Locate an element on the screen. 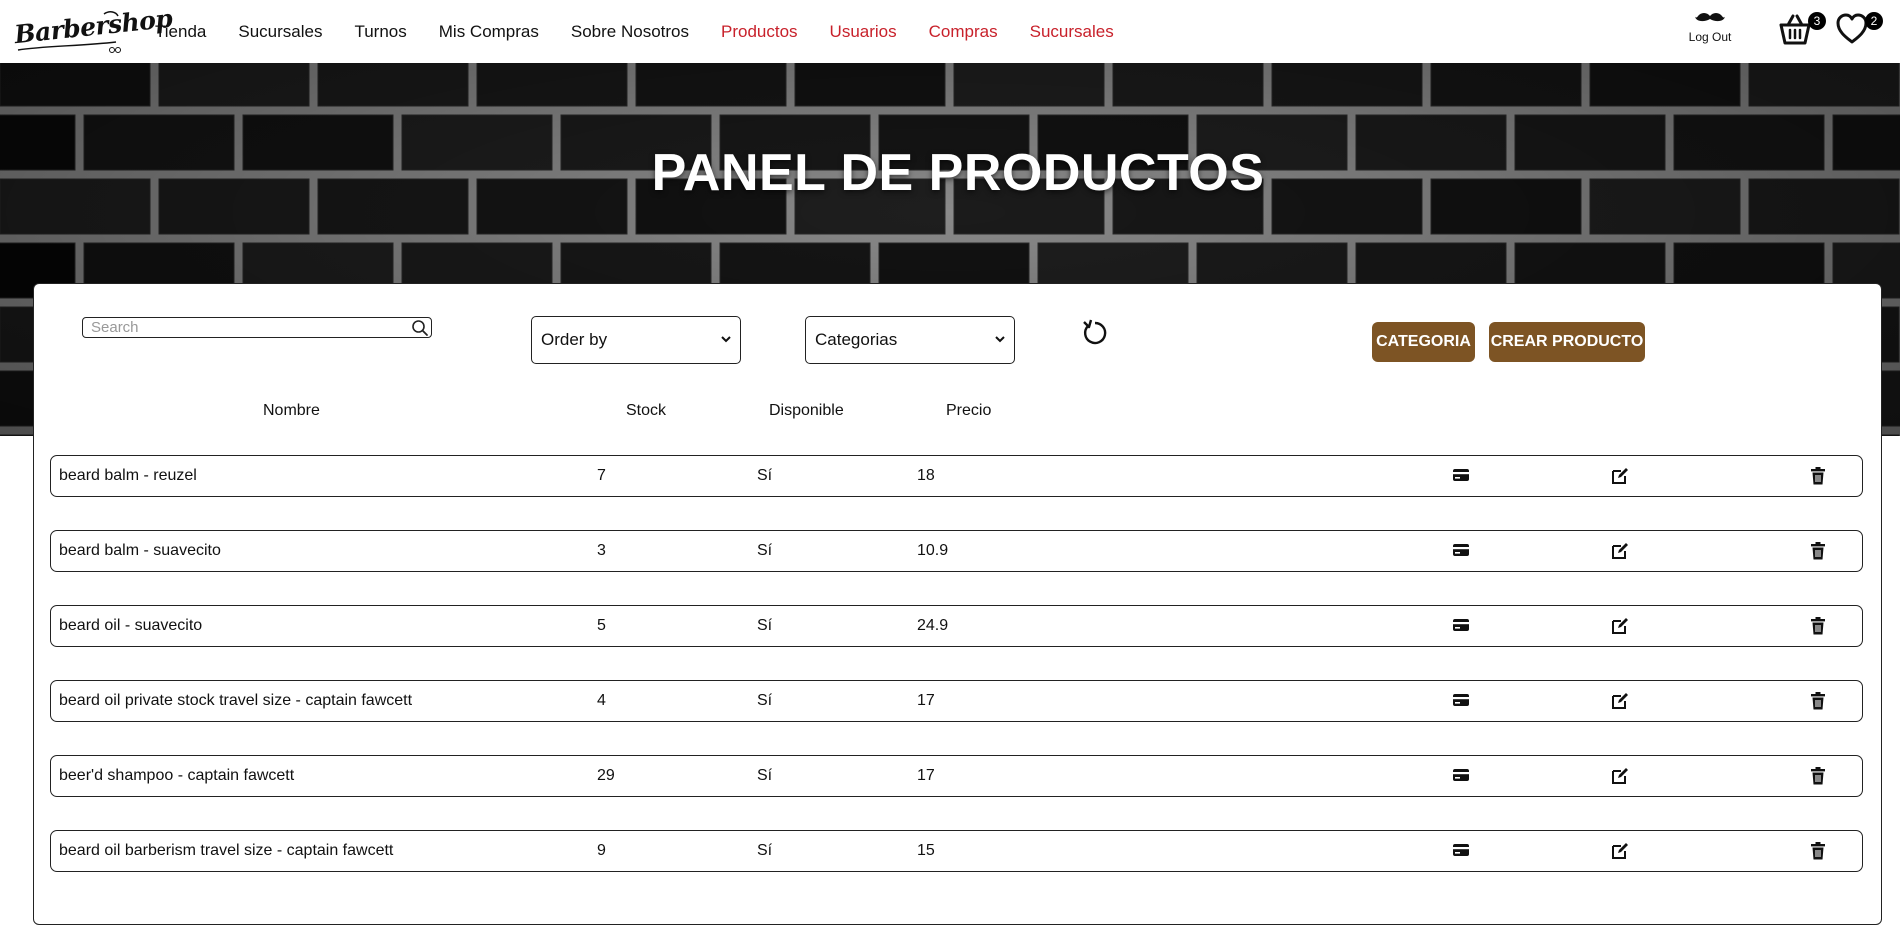 The image size is (1904, 925). product-name: beer'd shampoo - captain fawcett is located at coordinates (177, 775).